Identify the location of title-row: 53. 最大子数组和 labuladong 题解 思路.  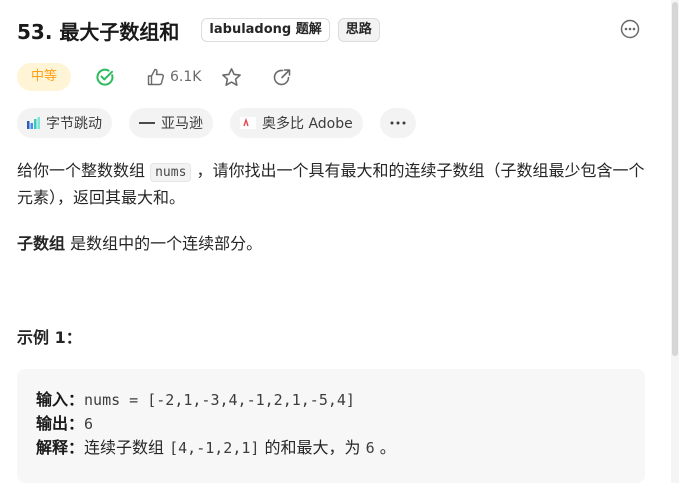
(198, 30).